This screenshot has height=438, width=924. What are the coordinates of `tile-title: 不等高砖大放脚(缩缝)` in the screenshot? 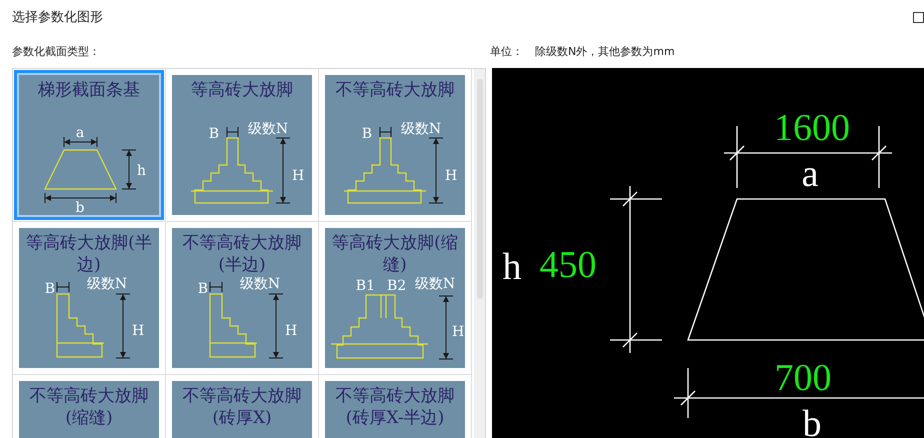 It's located at (89, 407).